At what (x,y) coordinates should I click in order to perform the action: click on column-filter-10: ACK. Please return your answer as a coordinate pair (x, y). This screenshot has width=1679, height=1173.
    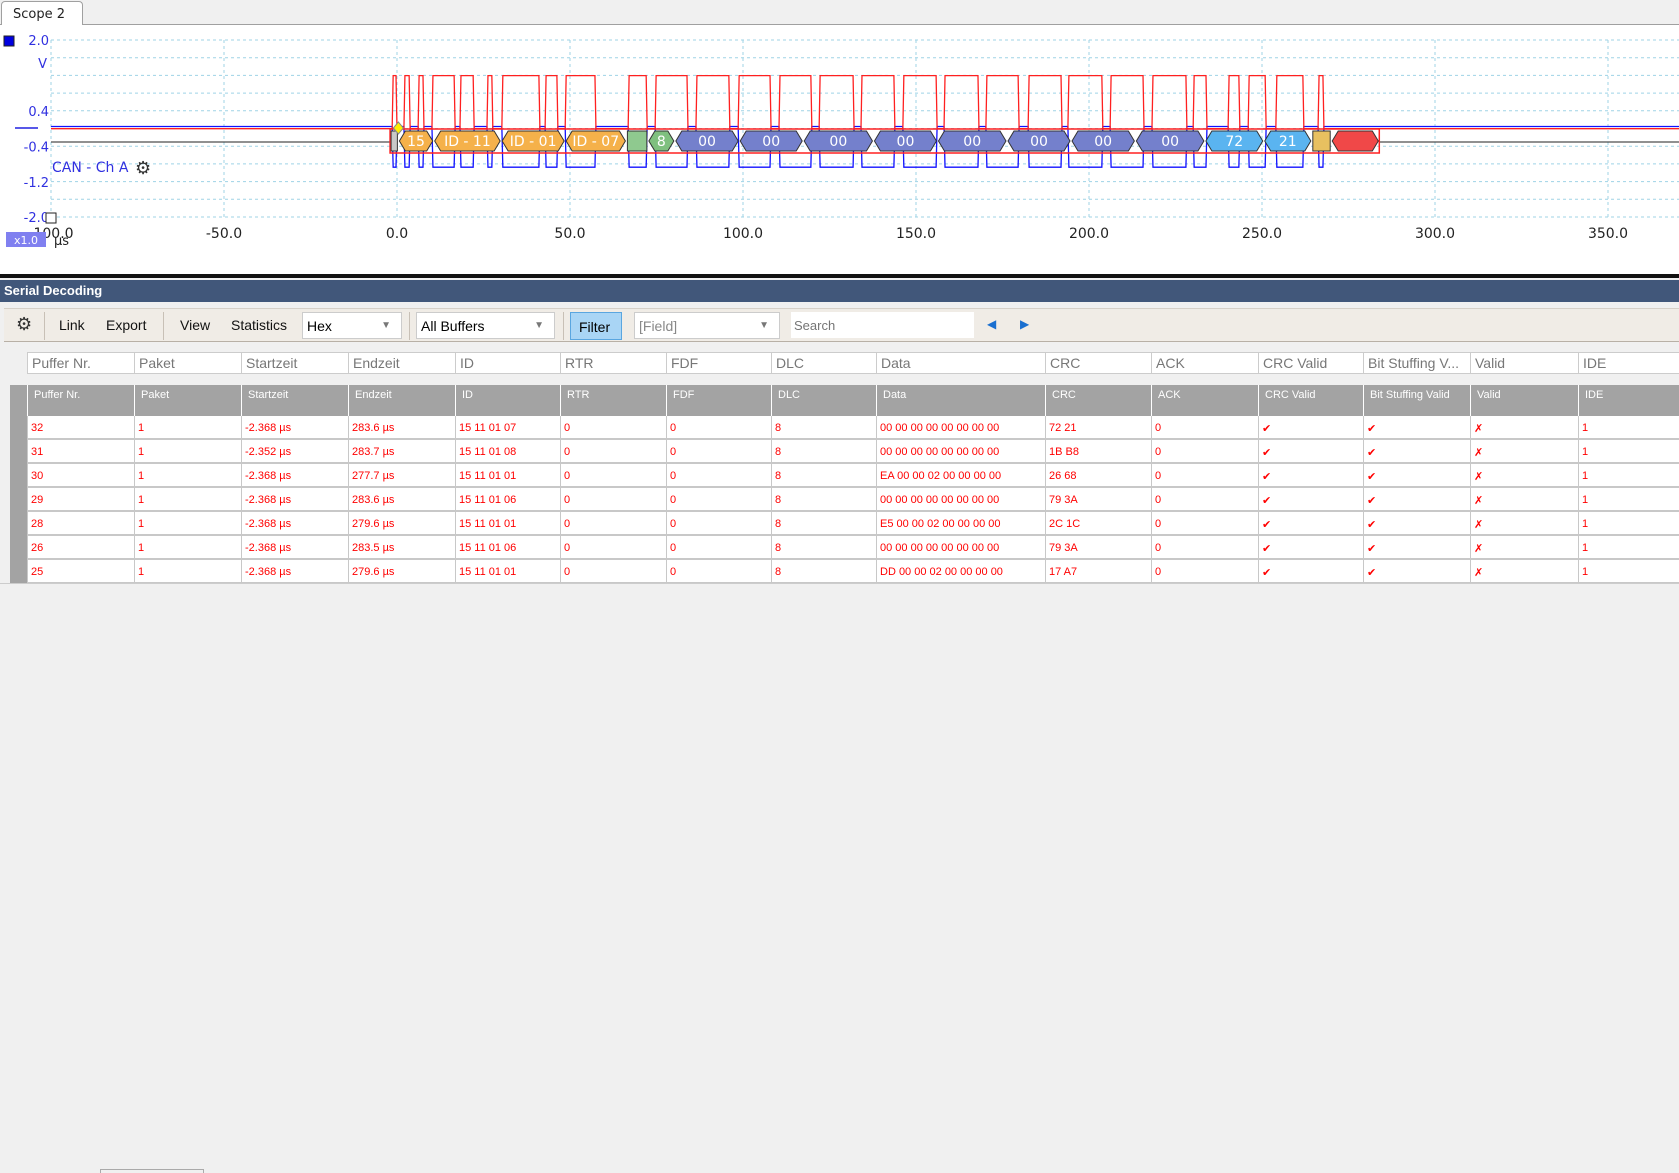
    Looking at the image, I should click on (1204, 363).